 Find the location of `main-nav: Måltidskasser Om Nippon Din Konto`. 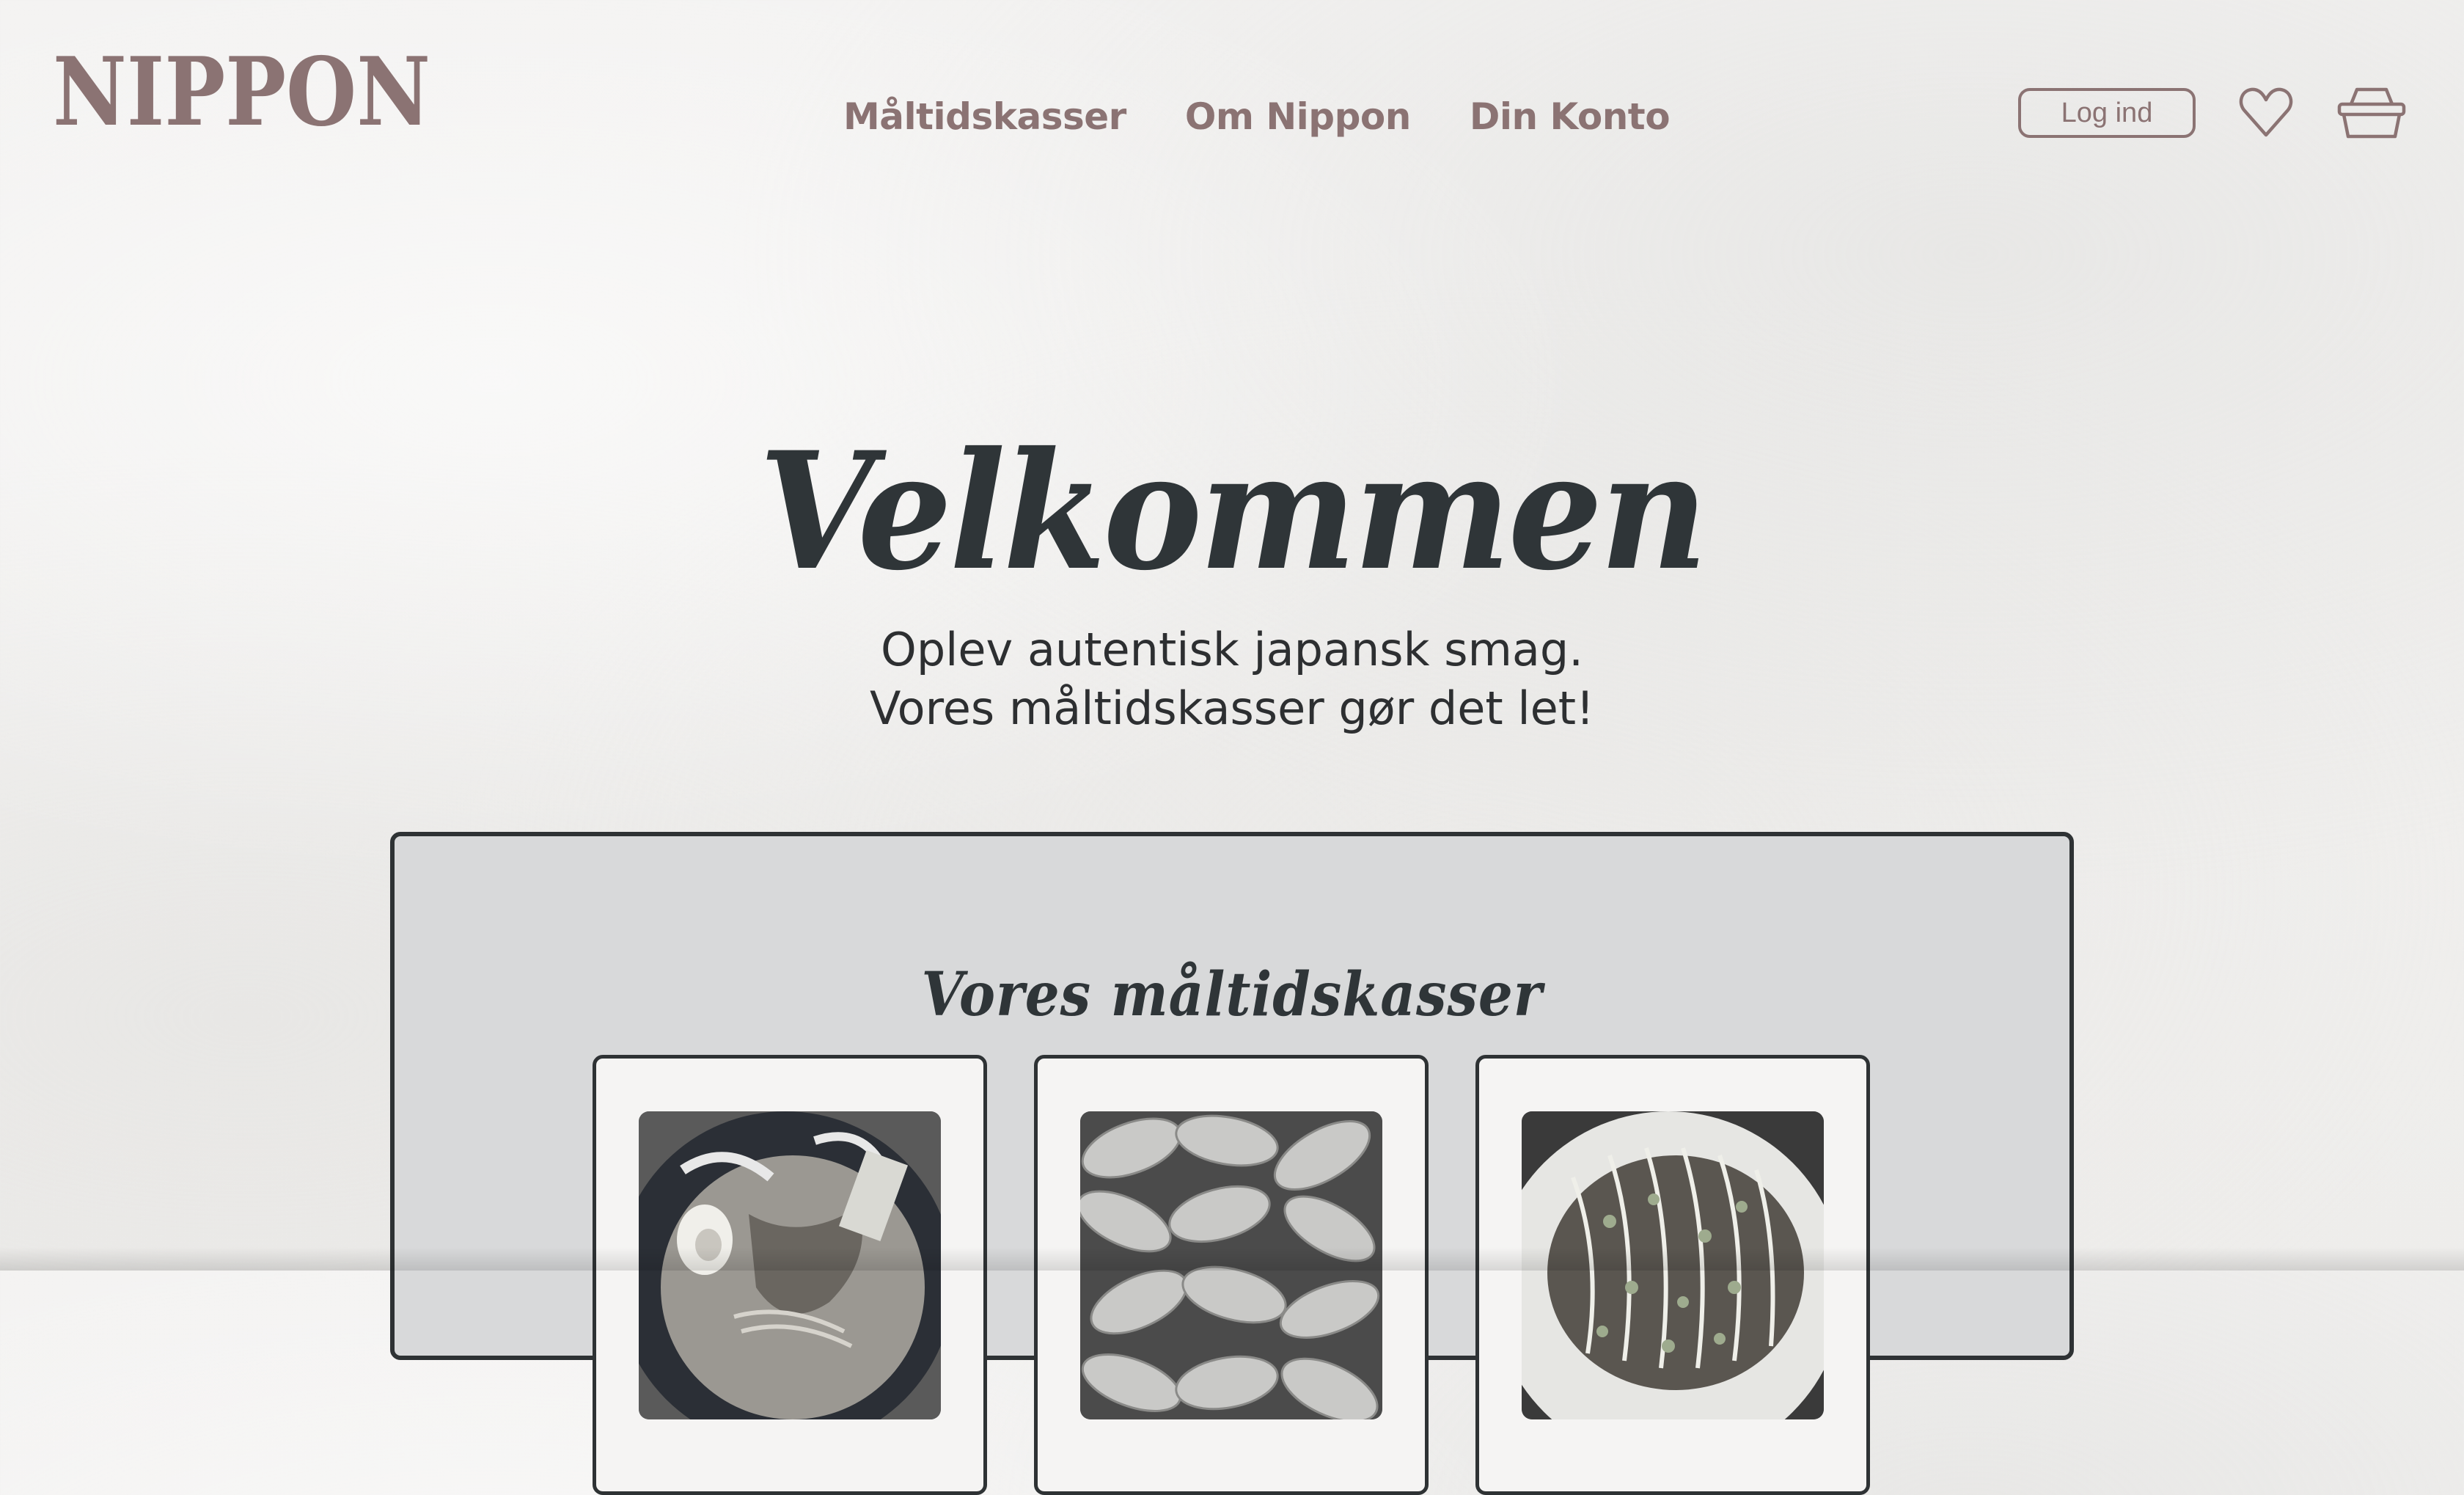

main-nav: Måltidskasser Om Nippon Din Konto is located at coordinates (1257, 116).